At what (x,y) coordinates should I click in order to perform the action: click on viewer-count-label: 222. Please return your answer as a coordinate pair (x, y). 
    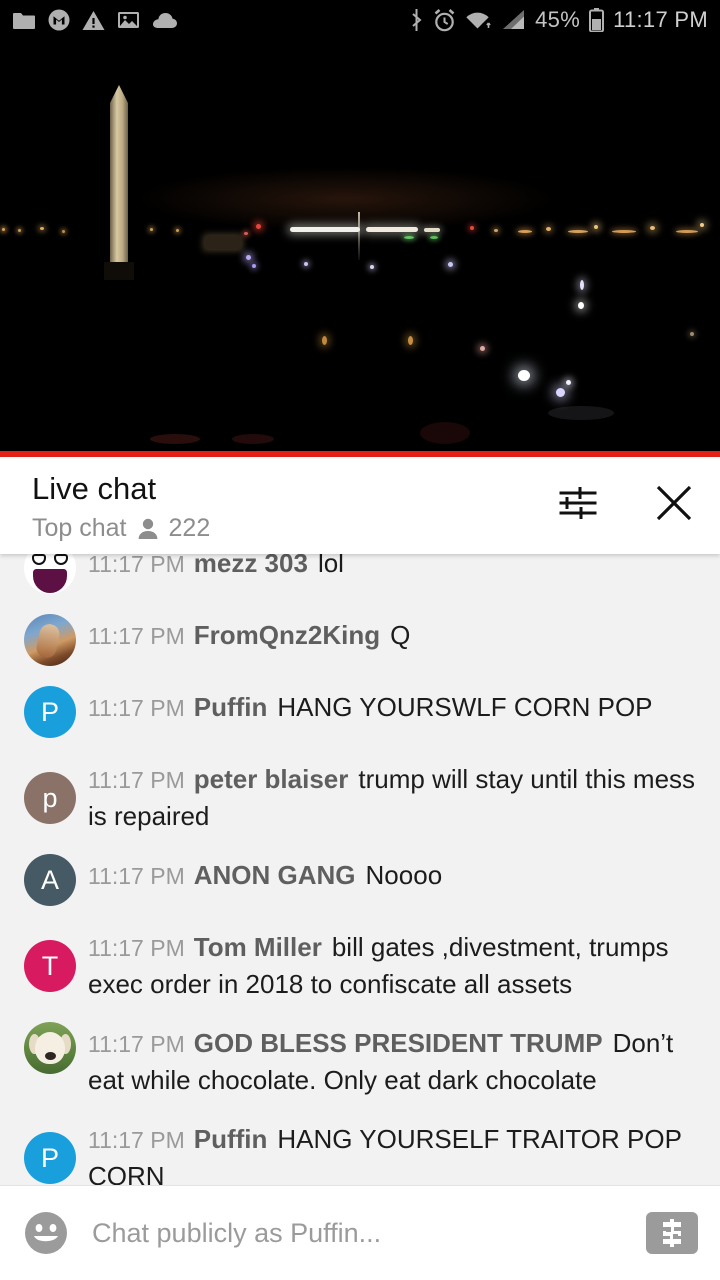
    Looking at the image, I should click on (189, 528).